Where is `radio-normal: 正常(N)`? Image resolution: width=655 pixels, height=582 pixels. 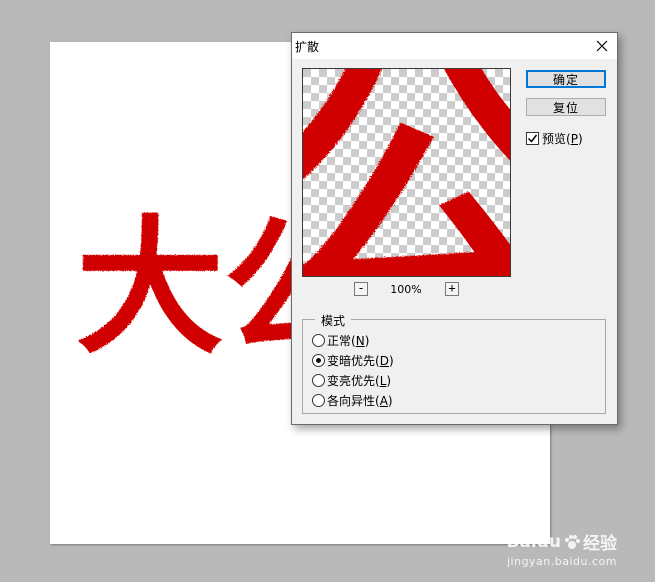
radio-normal: 正常(N) is located at coordinates (340, 340).